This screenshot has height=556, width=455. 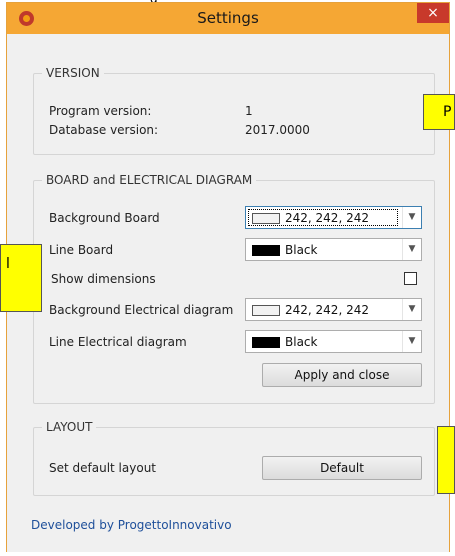 I want to click on overlay-box-top-right: P, so click(x=439, y=112).